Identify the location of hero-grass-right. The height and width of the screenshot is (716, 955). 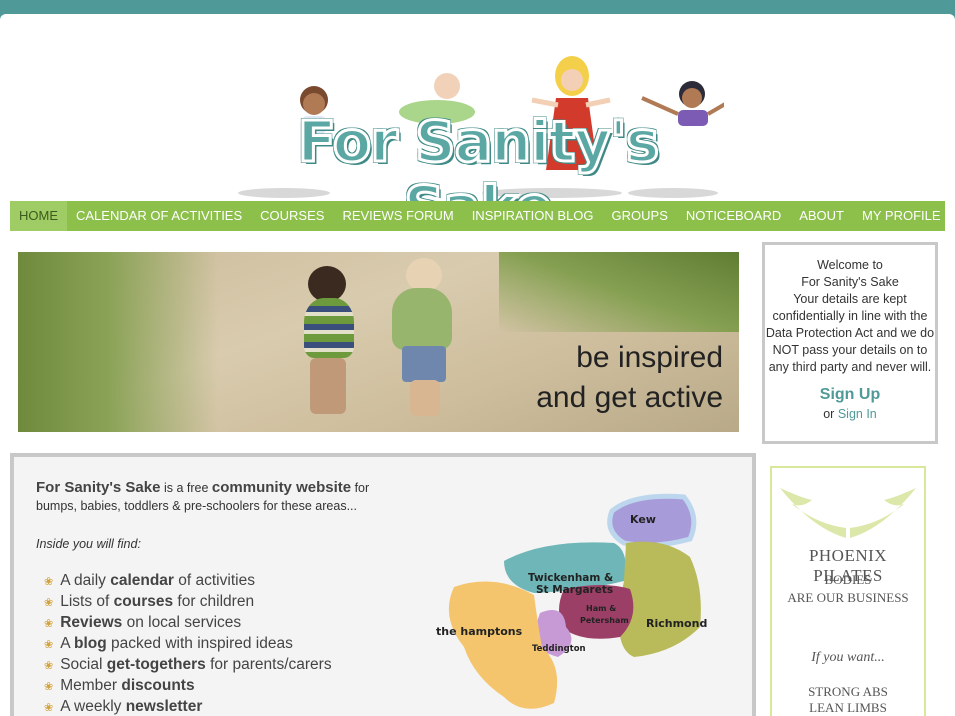
(619, 292).